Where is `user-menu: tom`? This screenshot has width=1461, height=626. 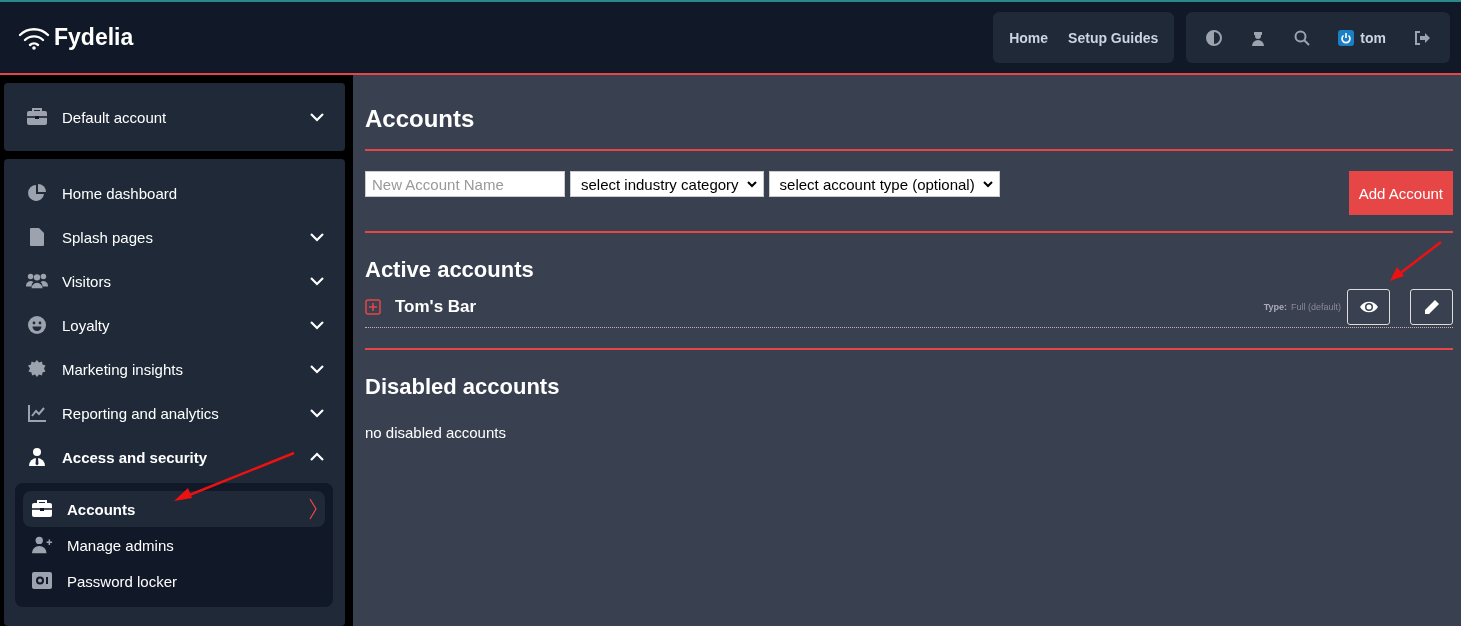
user-menu: tom is located at coordinates (1362, 37).